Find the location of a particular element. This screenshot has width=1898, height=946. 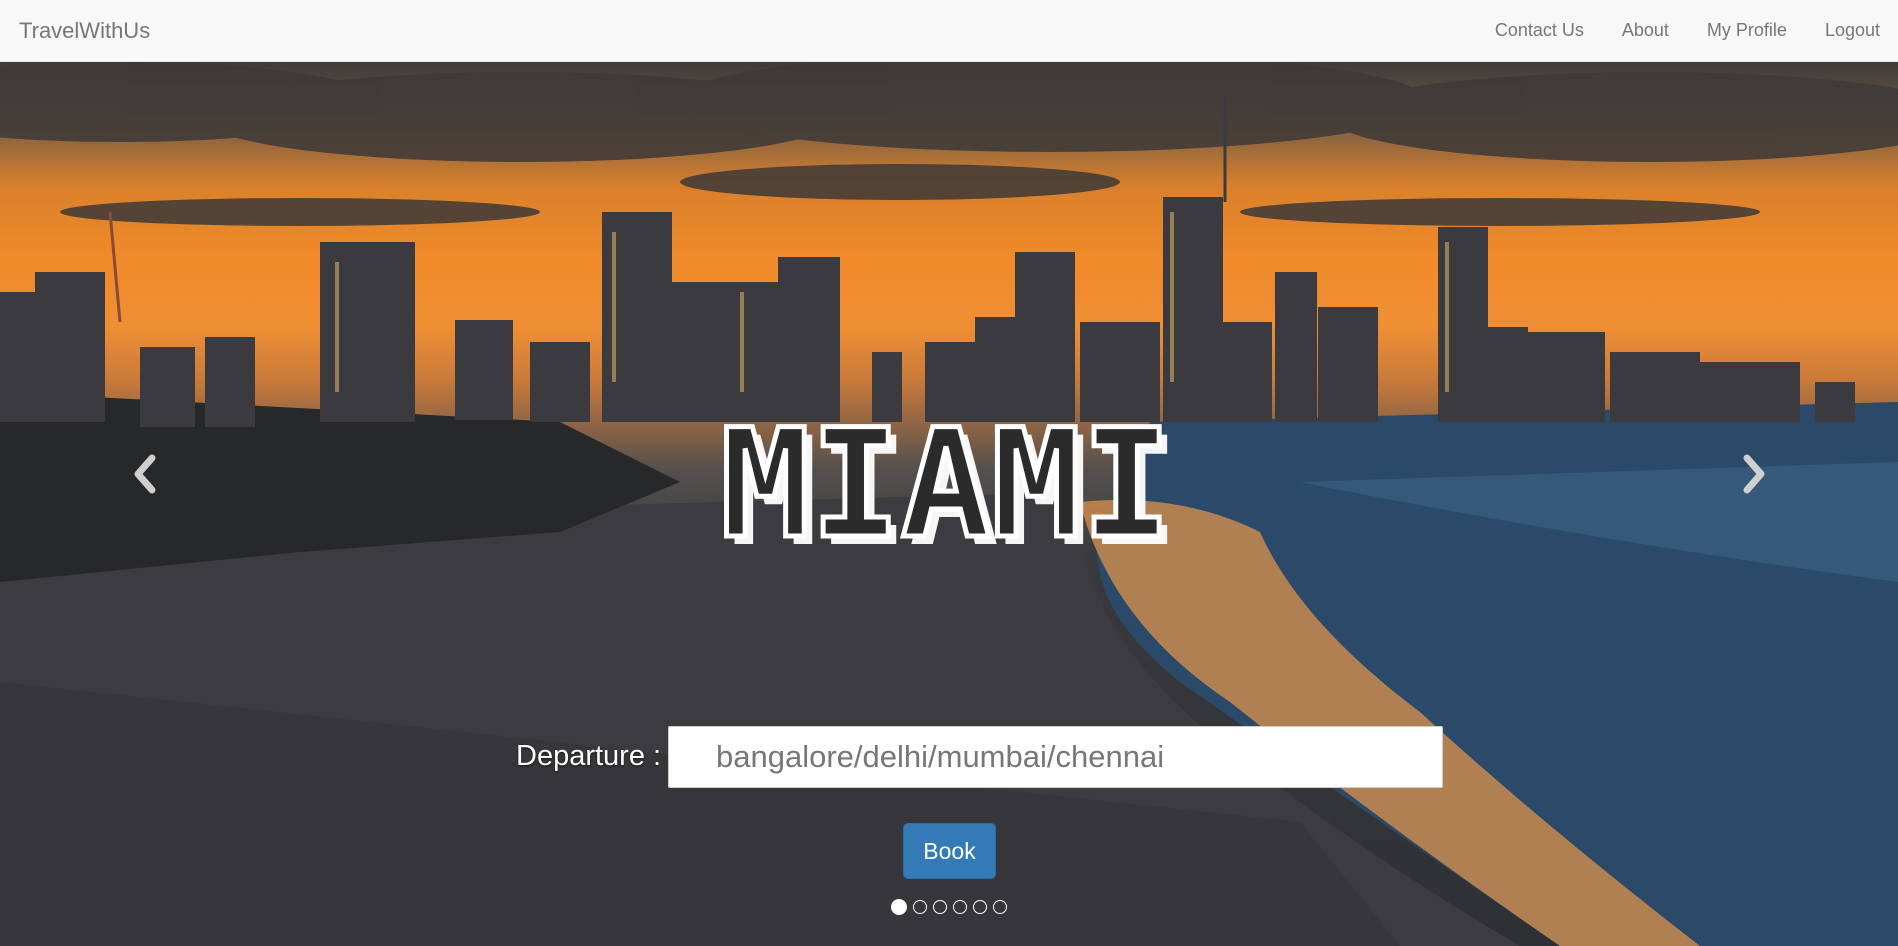

departure-row: Departure : is located at coordinates (949, 757).